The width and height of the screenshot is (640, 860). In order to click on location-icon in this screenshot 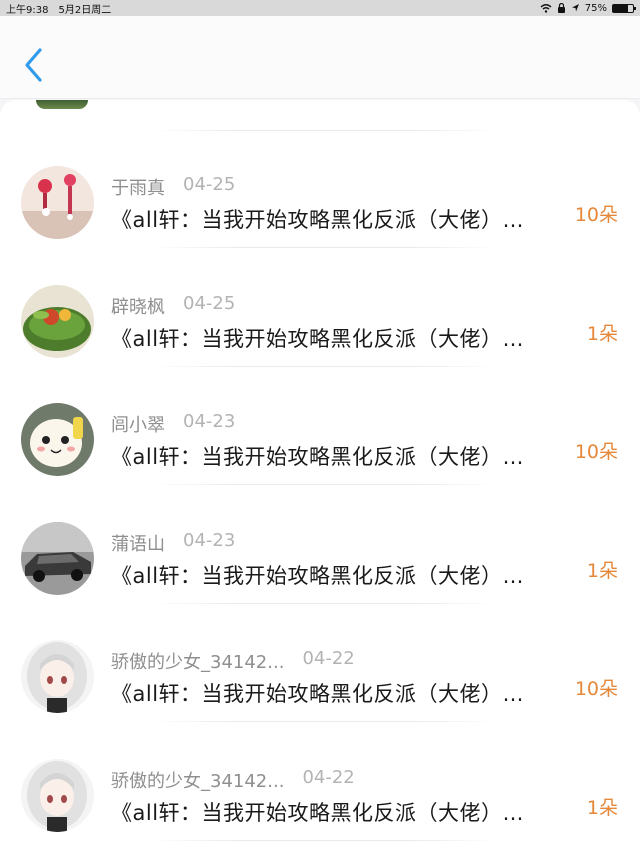, I will do `click(575, 8)`.